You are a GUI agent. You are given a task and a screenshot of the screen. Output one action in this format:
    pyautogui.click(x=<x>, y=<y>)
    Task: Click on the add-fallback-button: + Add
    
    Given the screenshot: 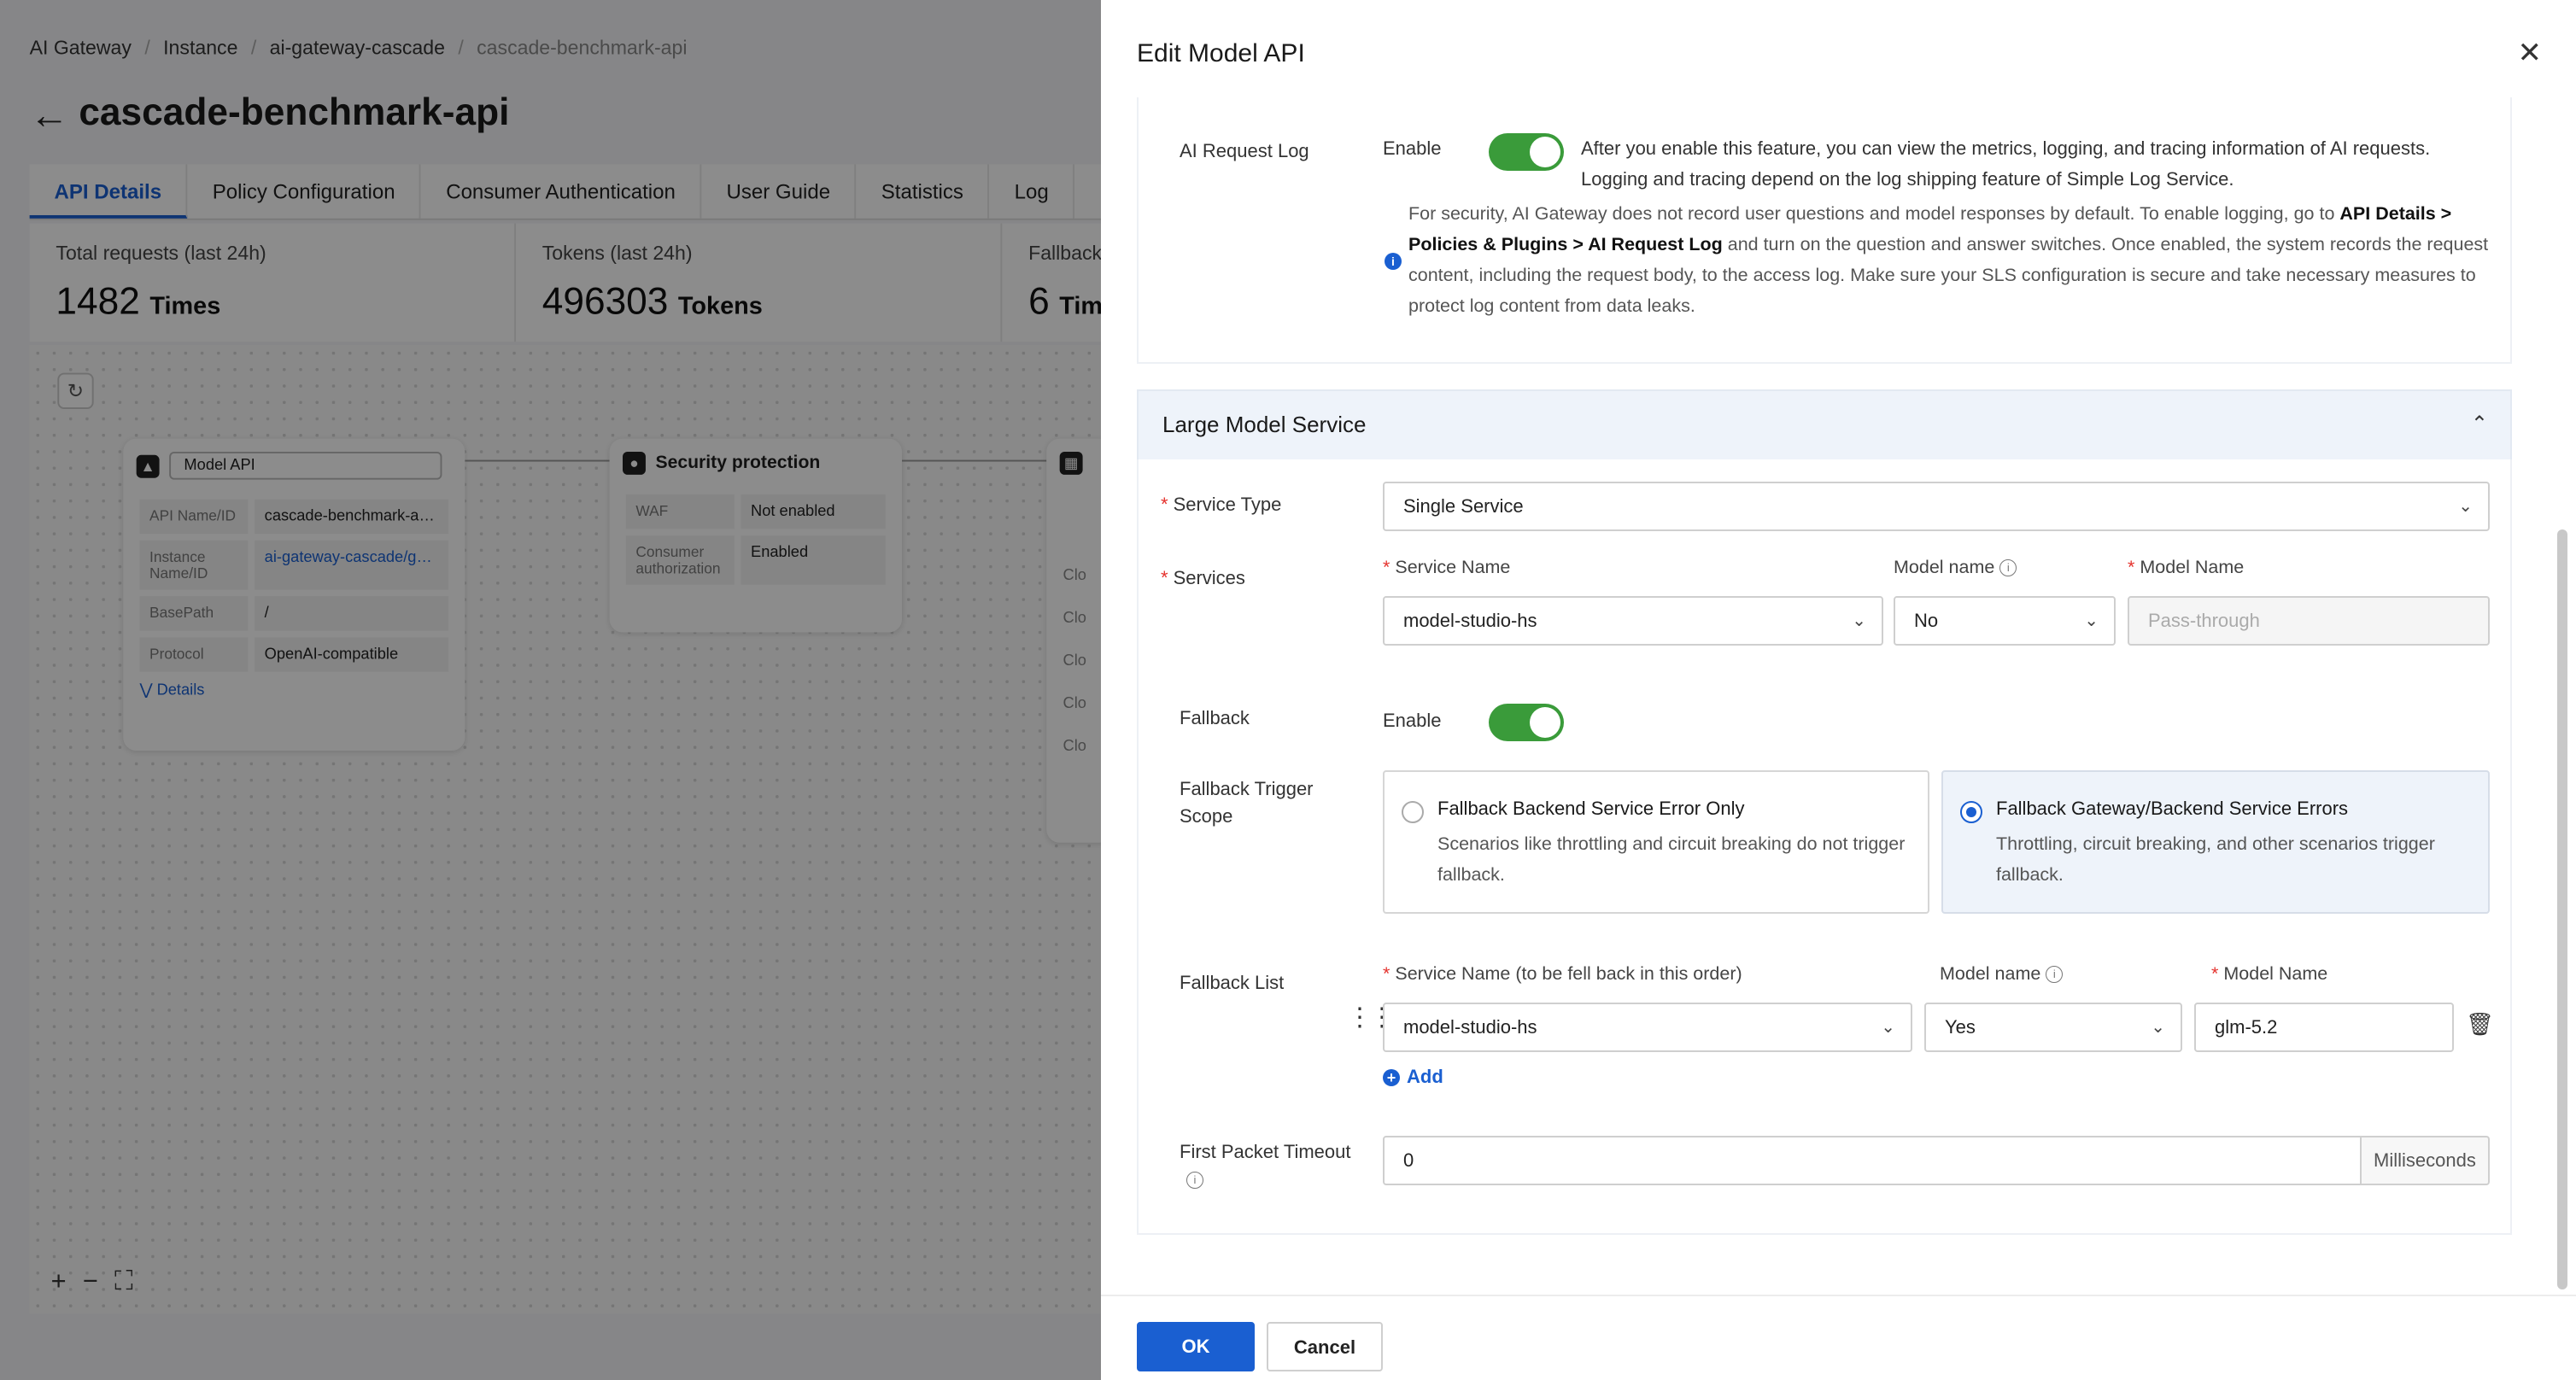 What is the action you would take?
    pyautogui.click(x=1413, y=1077)
    